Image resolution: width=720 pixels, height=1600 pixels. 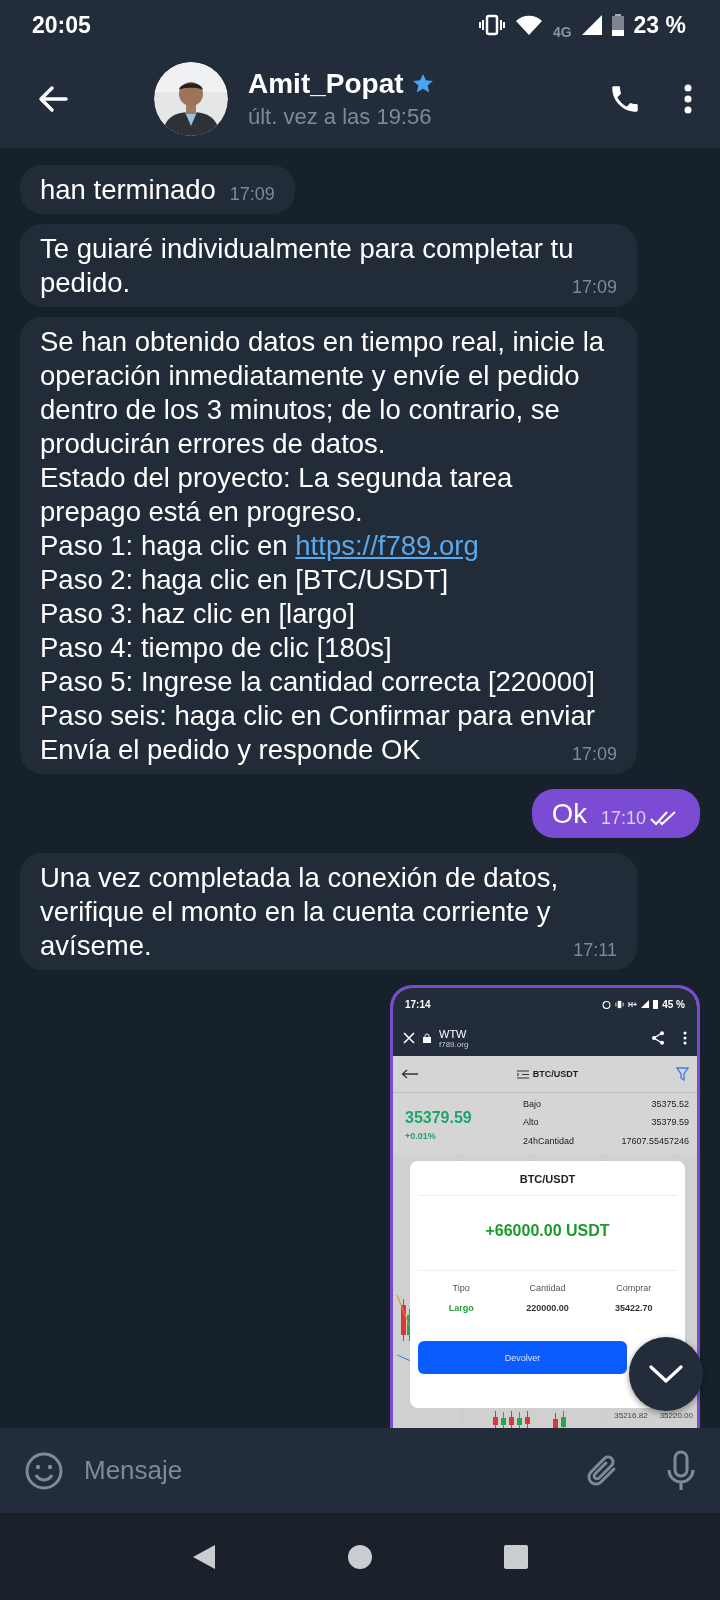 I want to click on microphone-icon, so click(x=681, y=1470).